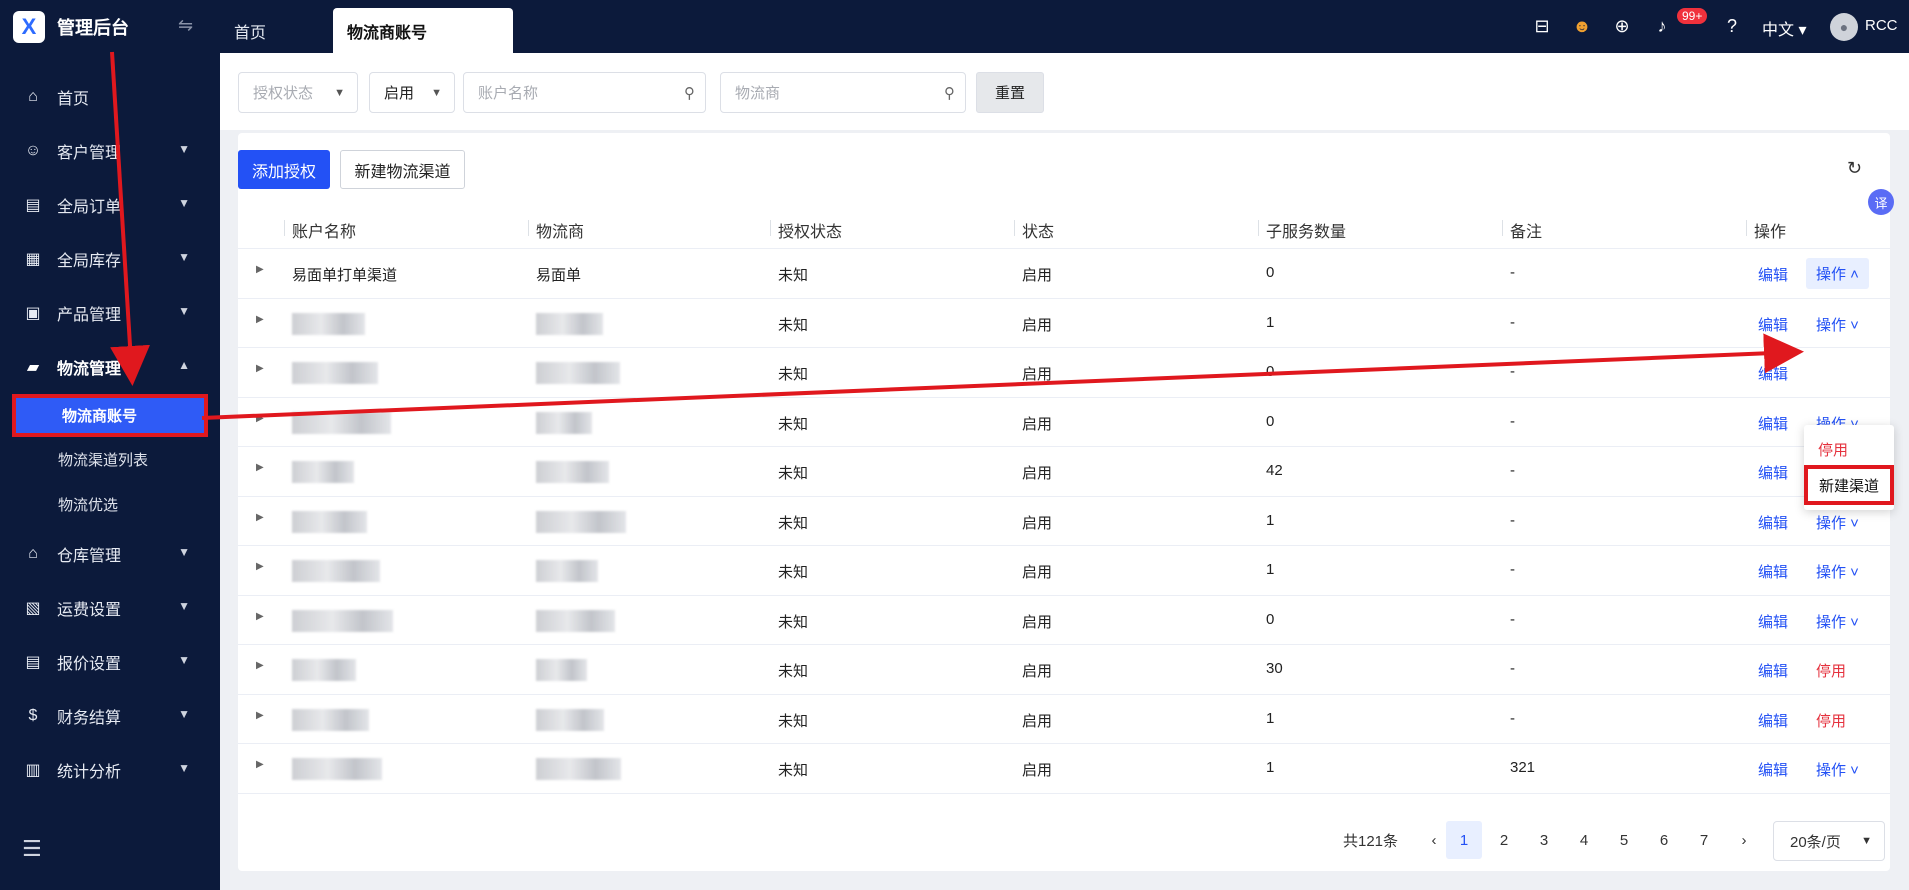 This screenshot has width=1909, height=890. What do you see at coordinates (1849, 485) in the screenshot?
I see `dropdown-new-channel-item: 新建渠道` at bounding box center [1849, 485].